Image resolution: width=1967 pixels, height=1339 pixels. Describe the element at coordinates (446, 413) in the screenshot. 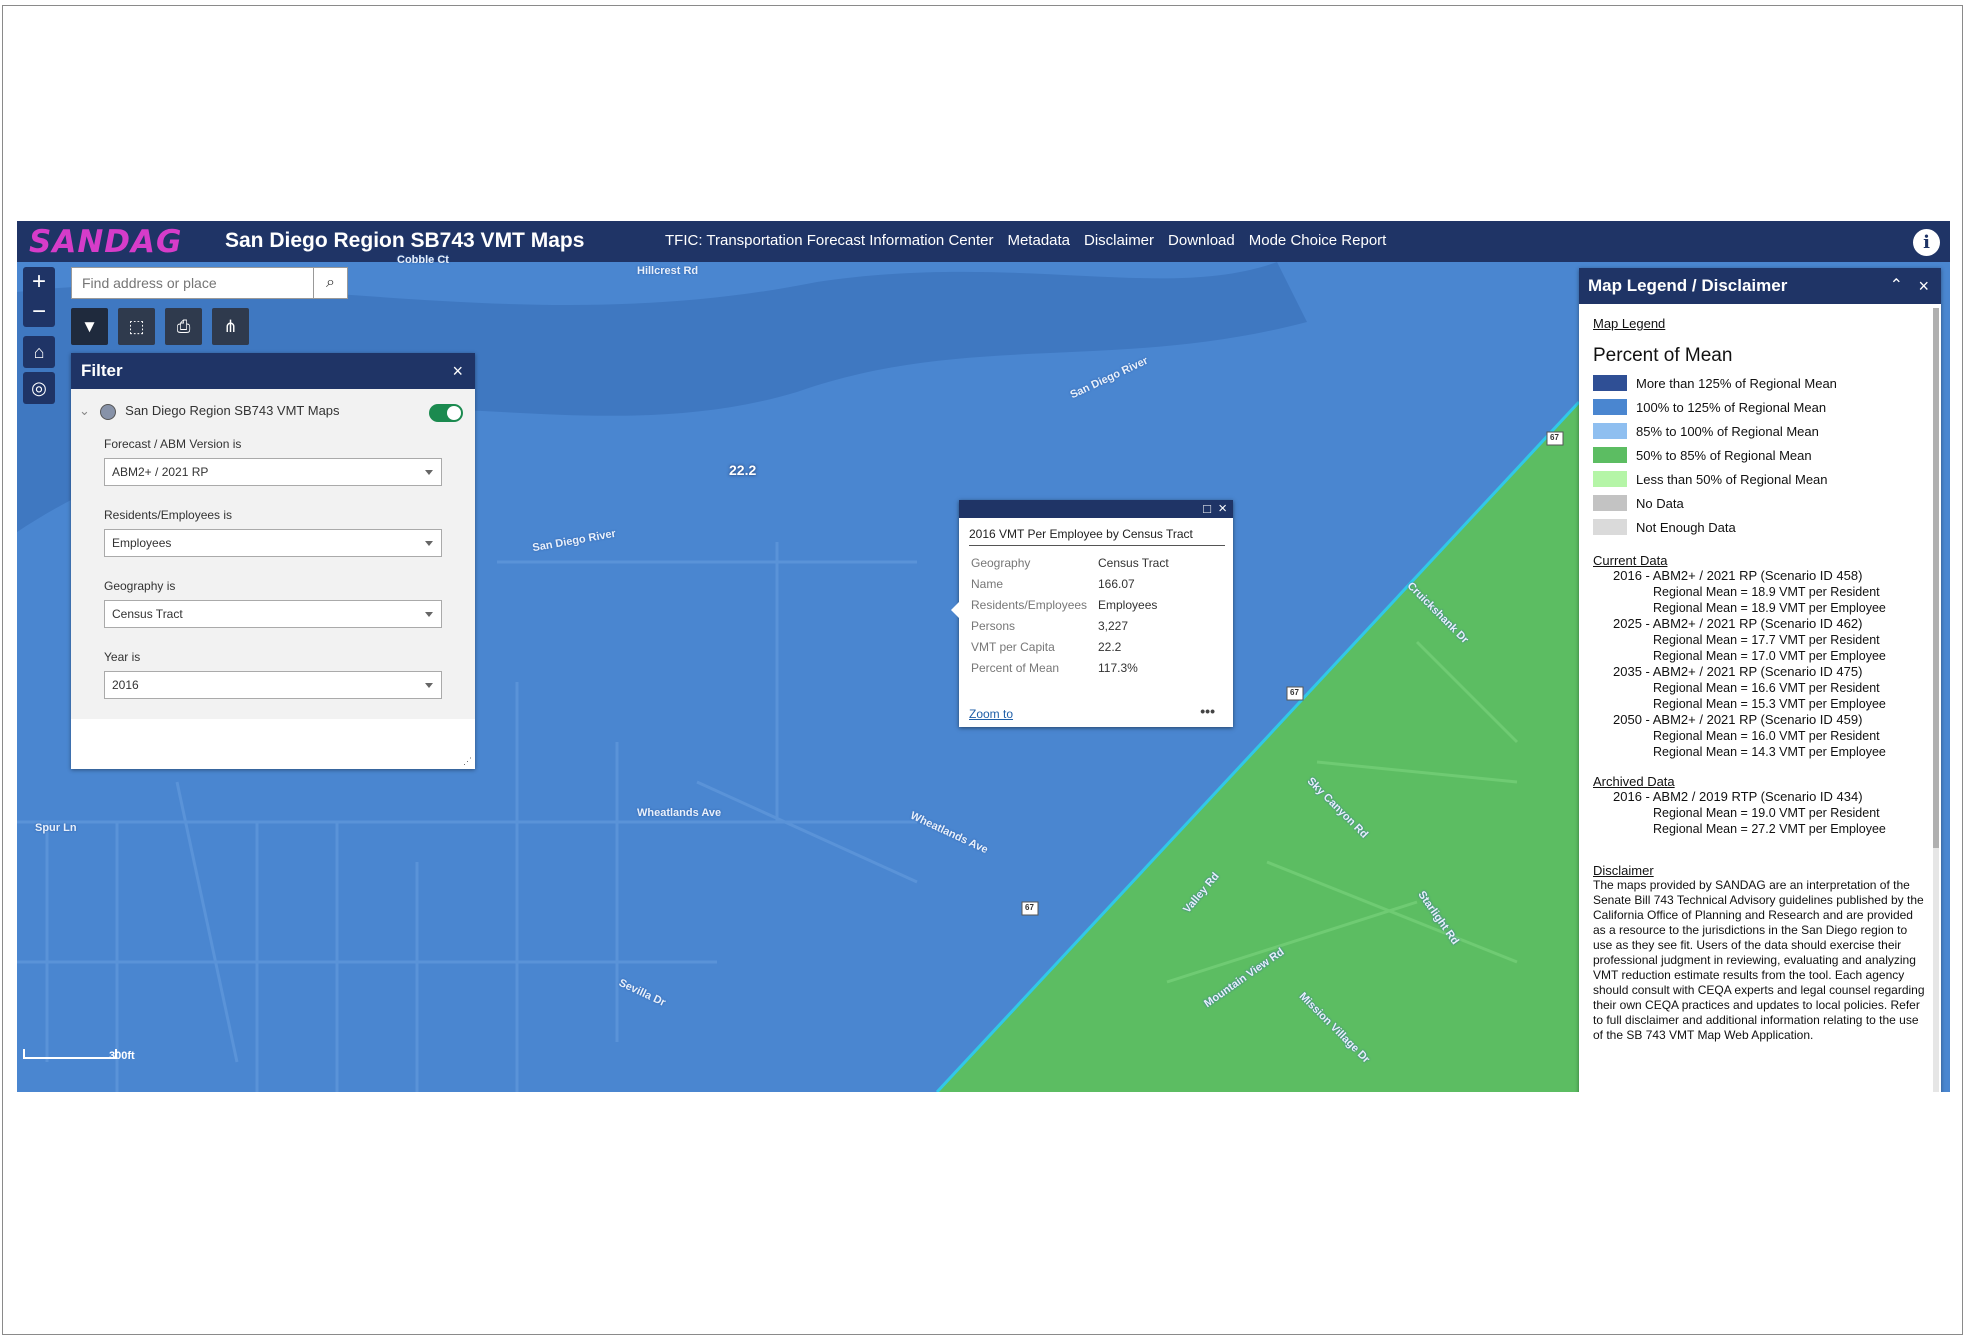

I see `layer-toggle` at that location.